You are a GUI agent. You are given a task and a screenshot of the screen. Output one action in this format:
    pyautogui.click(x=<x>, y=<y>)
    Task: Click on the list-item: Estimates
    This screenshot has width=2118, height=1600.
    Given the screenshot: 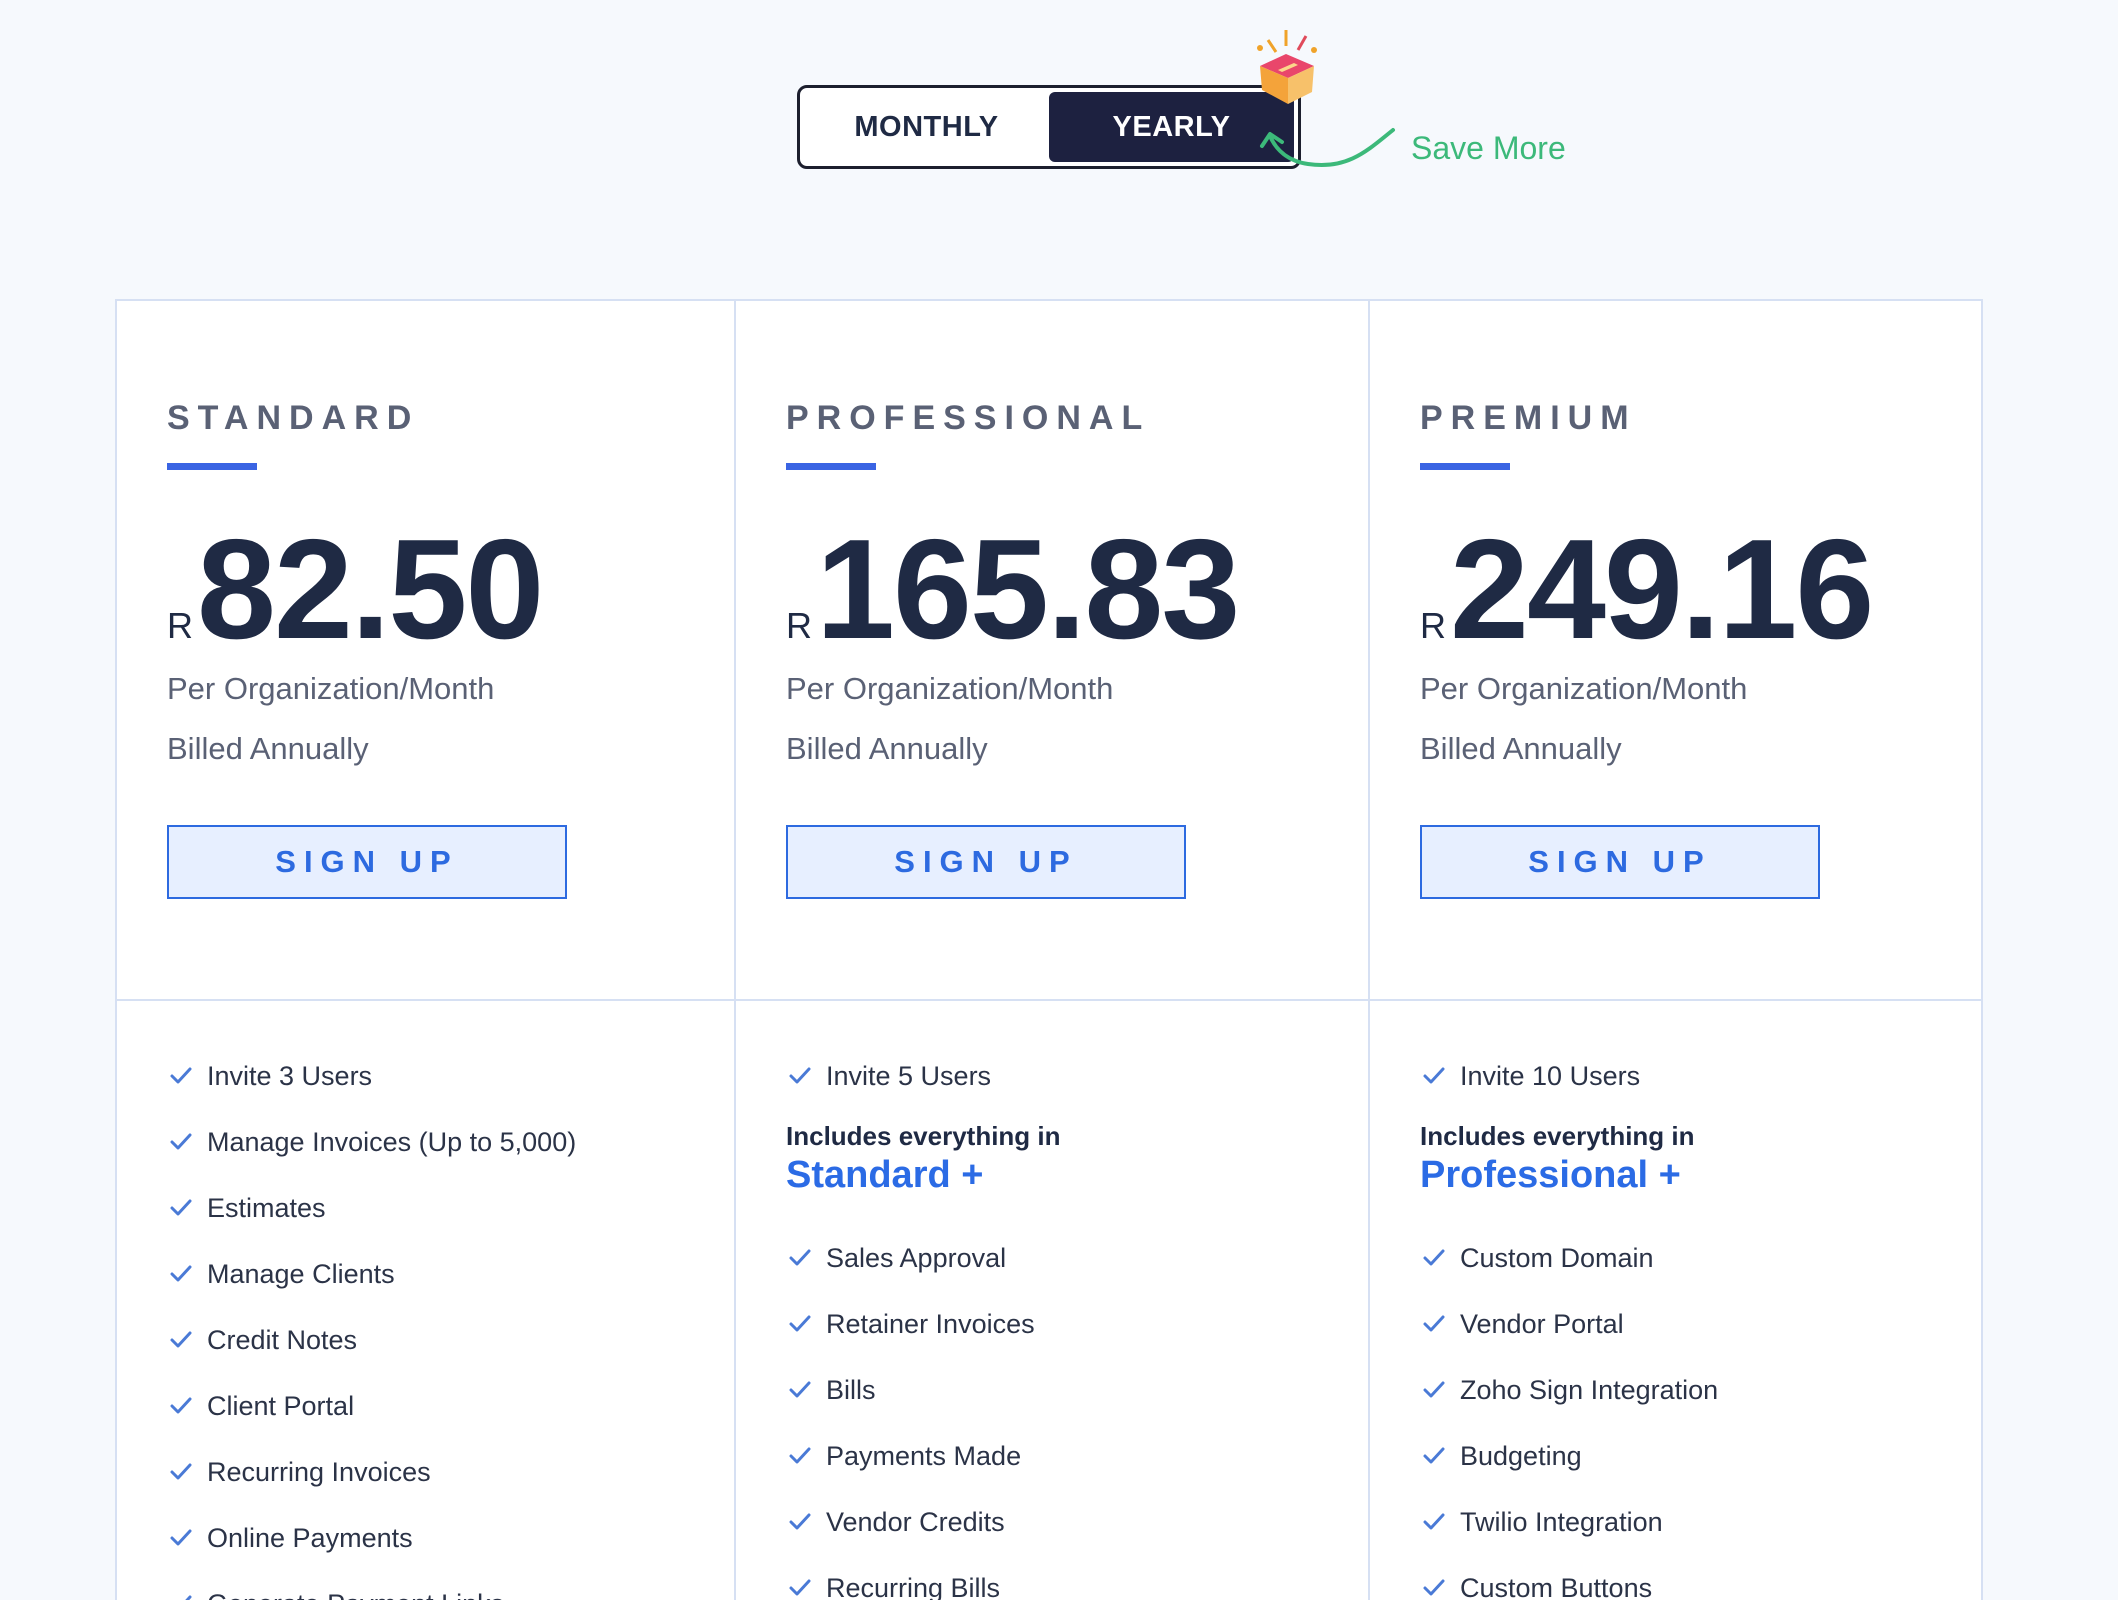 What is the action you would take?
    pyautogui.click(x=450, y=1208)
    